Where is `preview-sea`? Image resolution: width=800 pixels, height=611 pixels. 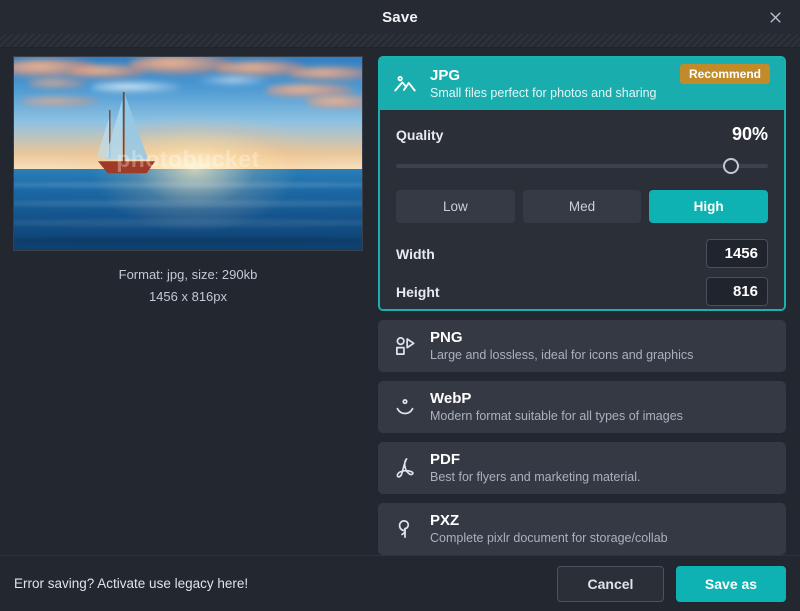 preview-sea is located at coordinates (188, 209).